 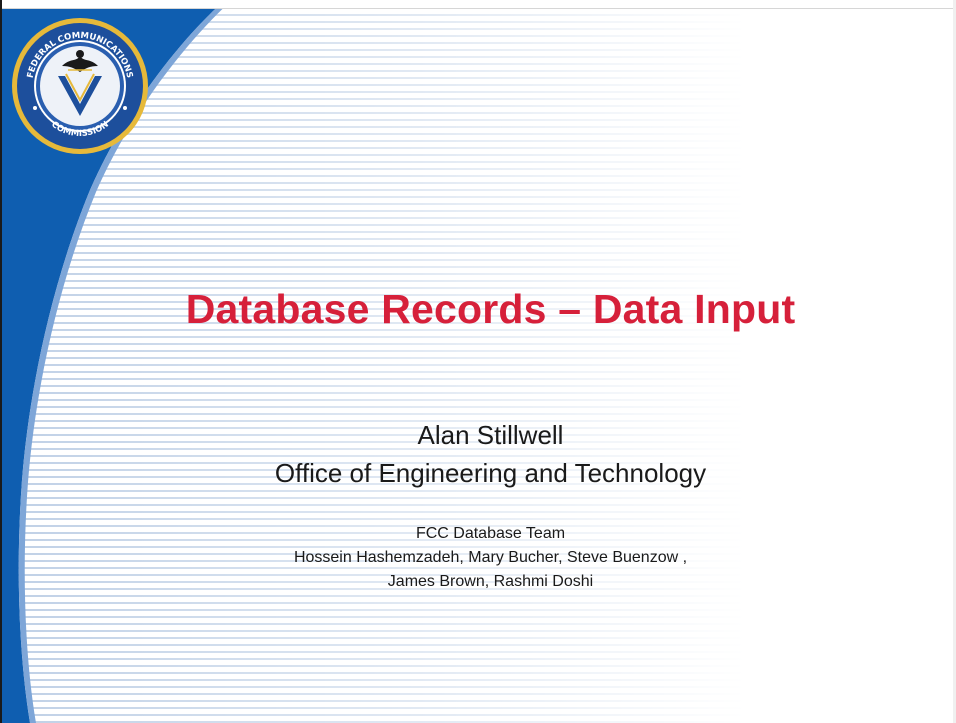 I want to click on presenter-office: Office of Engineering and Technology, so click(x=490, y=473).